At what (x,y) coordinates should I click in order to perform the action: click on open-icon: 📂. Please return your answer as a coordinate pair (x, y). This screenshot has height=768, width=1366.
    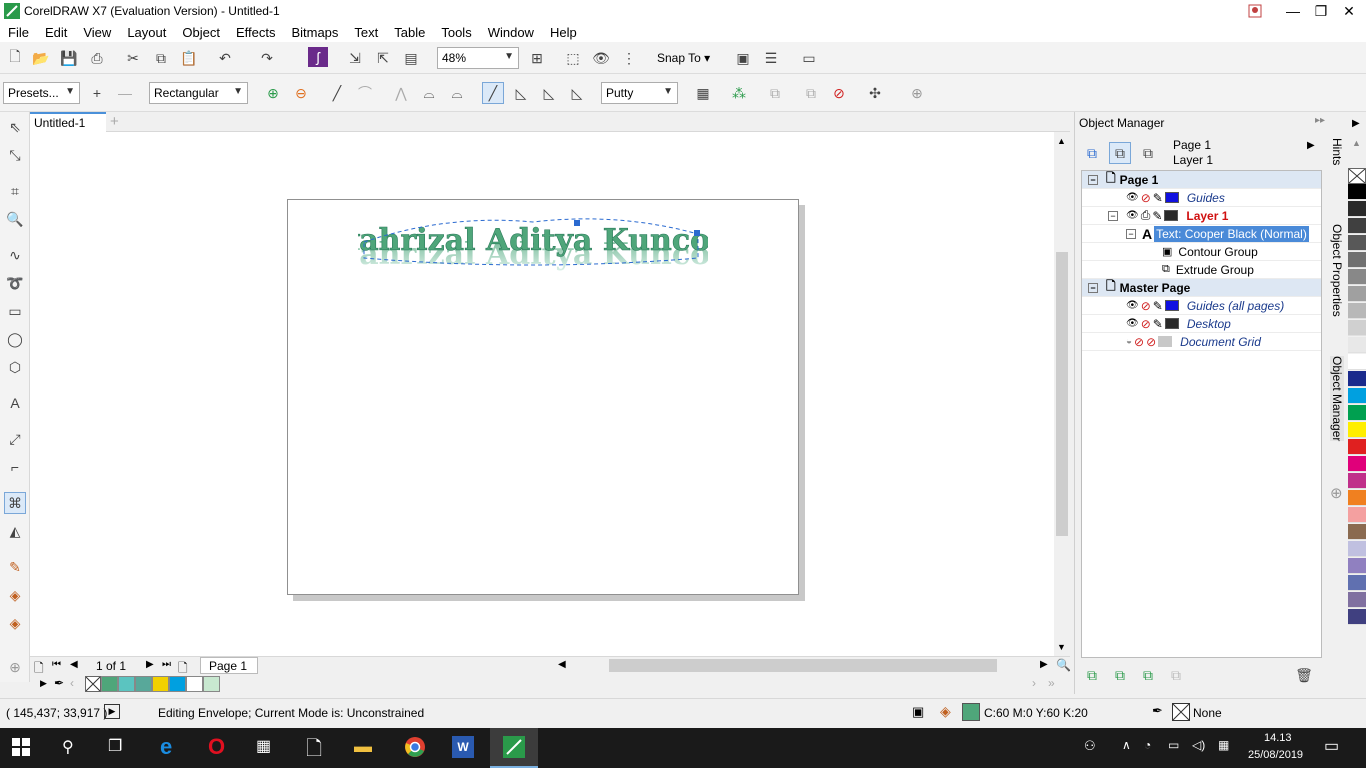
    Looking at the image, I should click on (41, 58).